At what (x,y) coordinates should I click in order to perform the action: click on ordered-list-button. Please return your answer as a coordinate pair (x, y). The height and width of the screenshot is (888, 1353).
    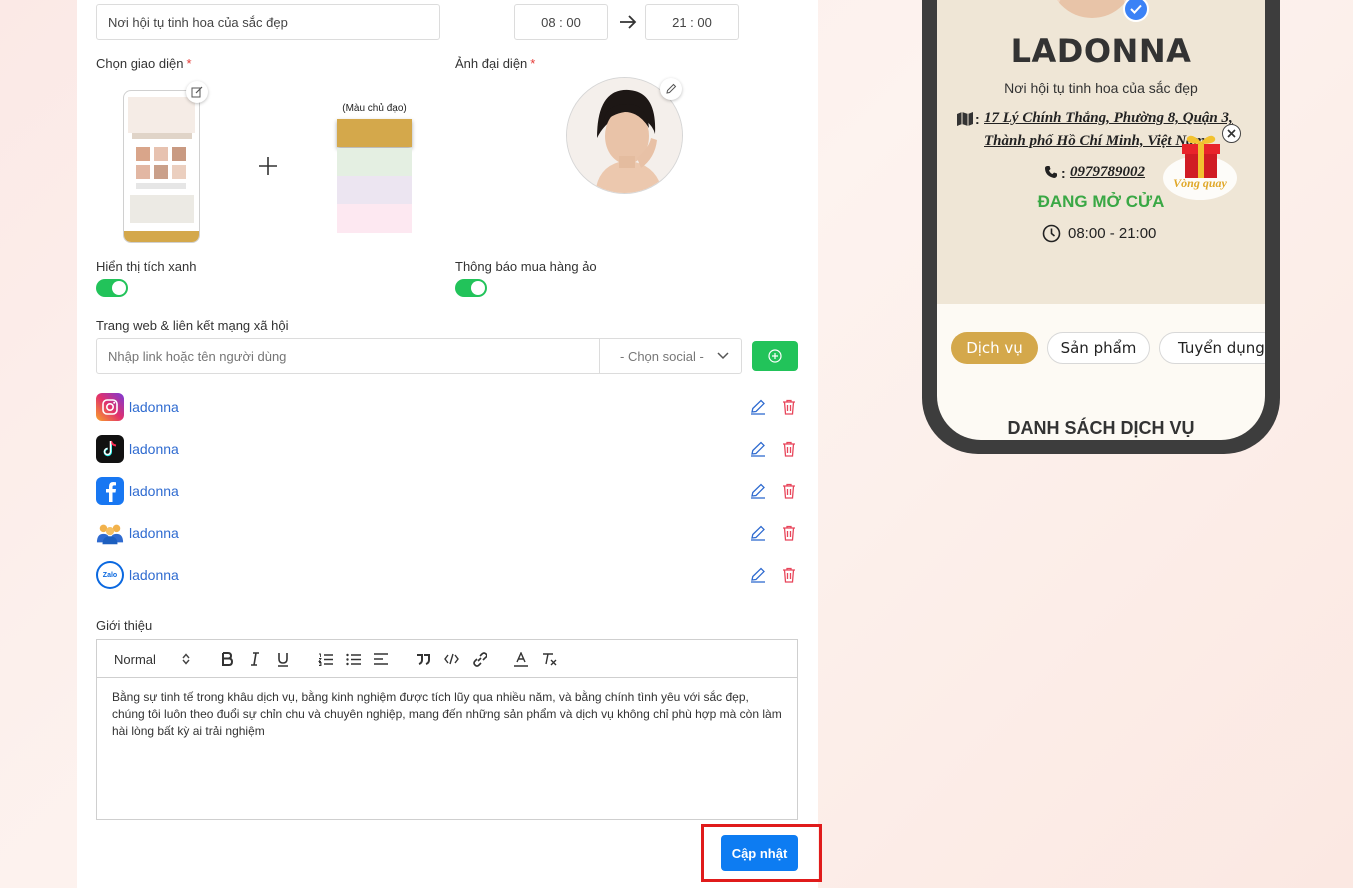
    Looking at the image, I should click on (325, 659).